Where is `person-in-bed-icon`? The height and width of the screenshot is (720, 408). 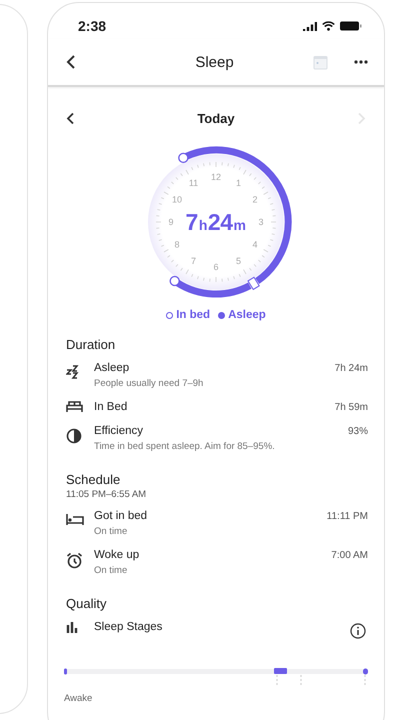 person-in-bed-icon is located at coordinates (75, 519).